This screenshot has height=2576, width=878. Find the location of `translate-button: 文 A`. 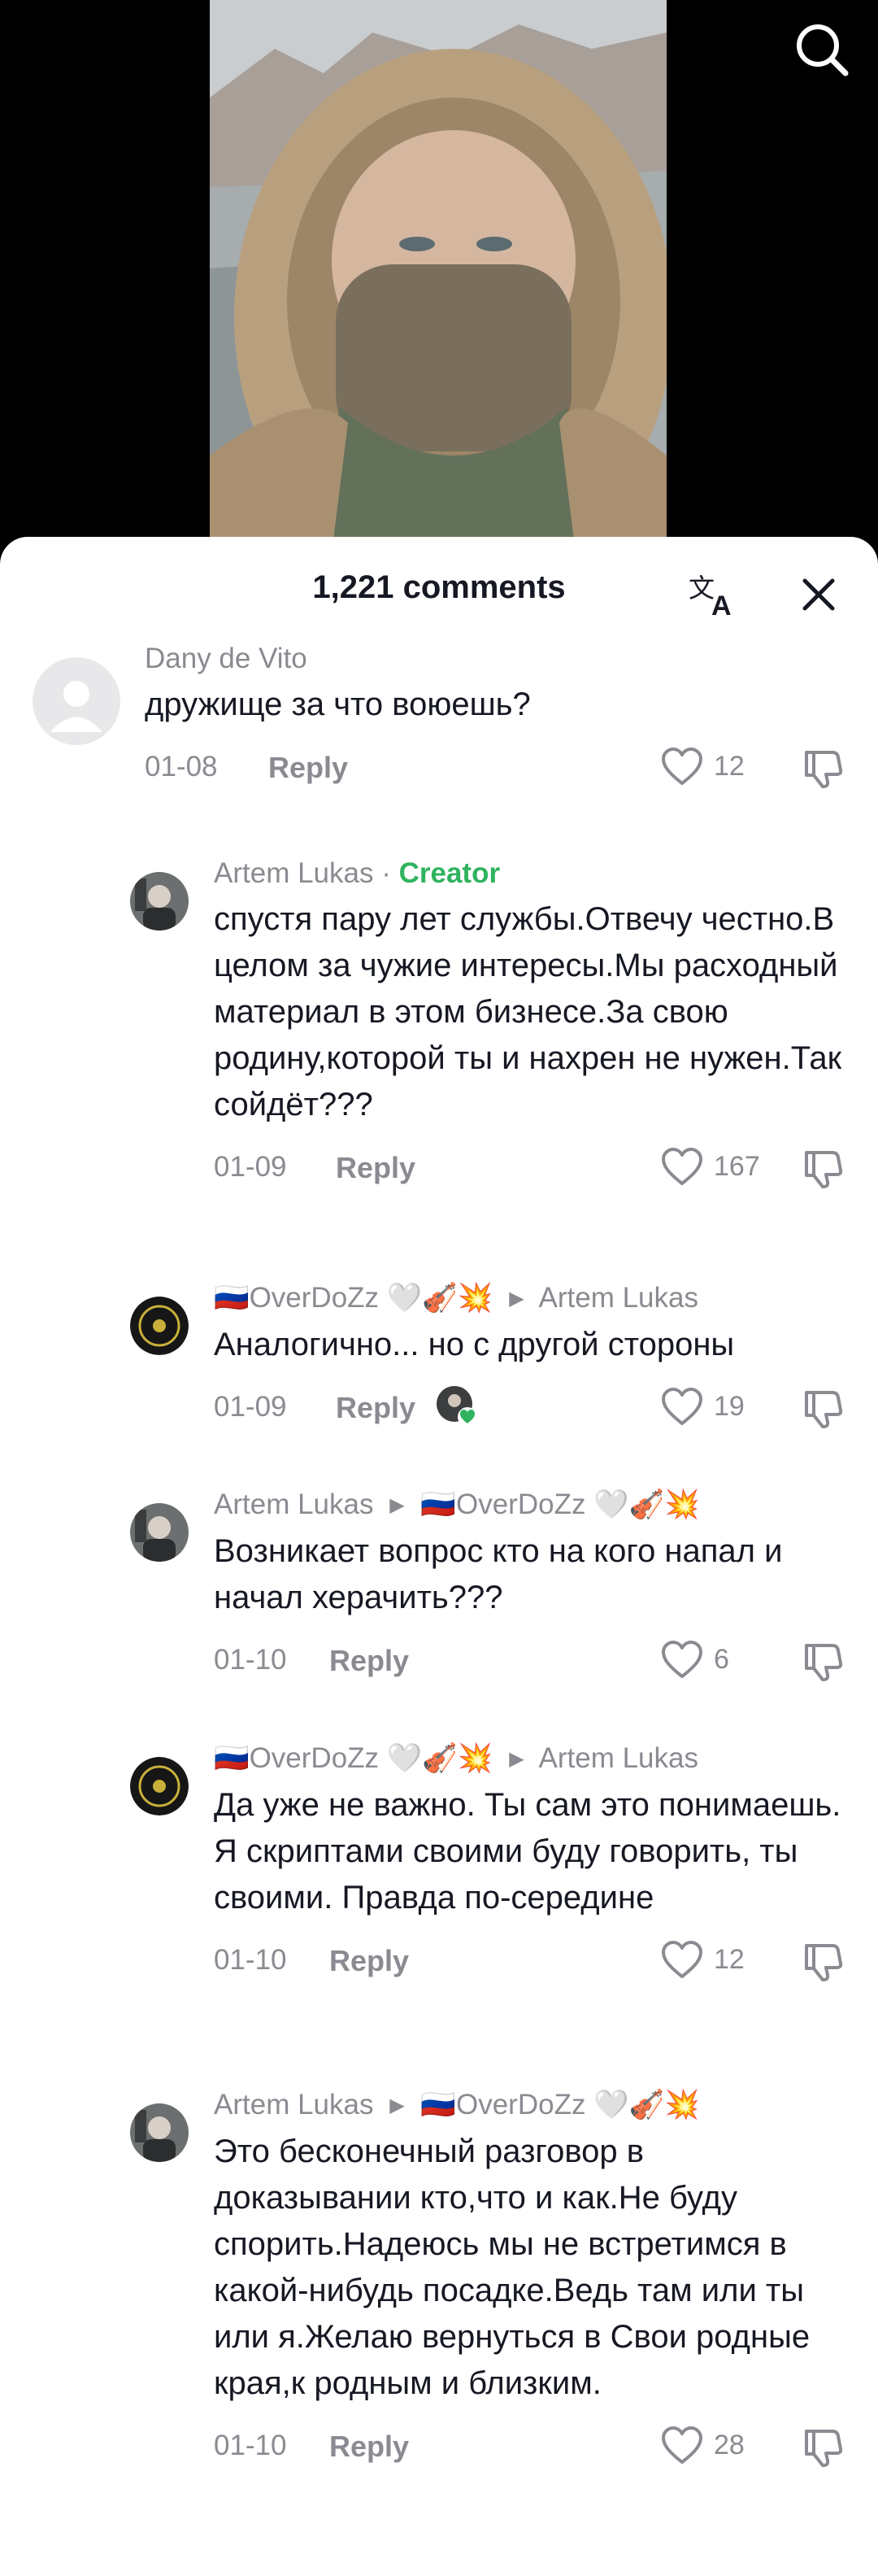

translate-button: 文 A is located at coordinates (716, 595).